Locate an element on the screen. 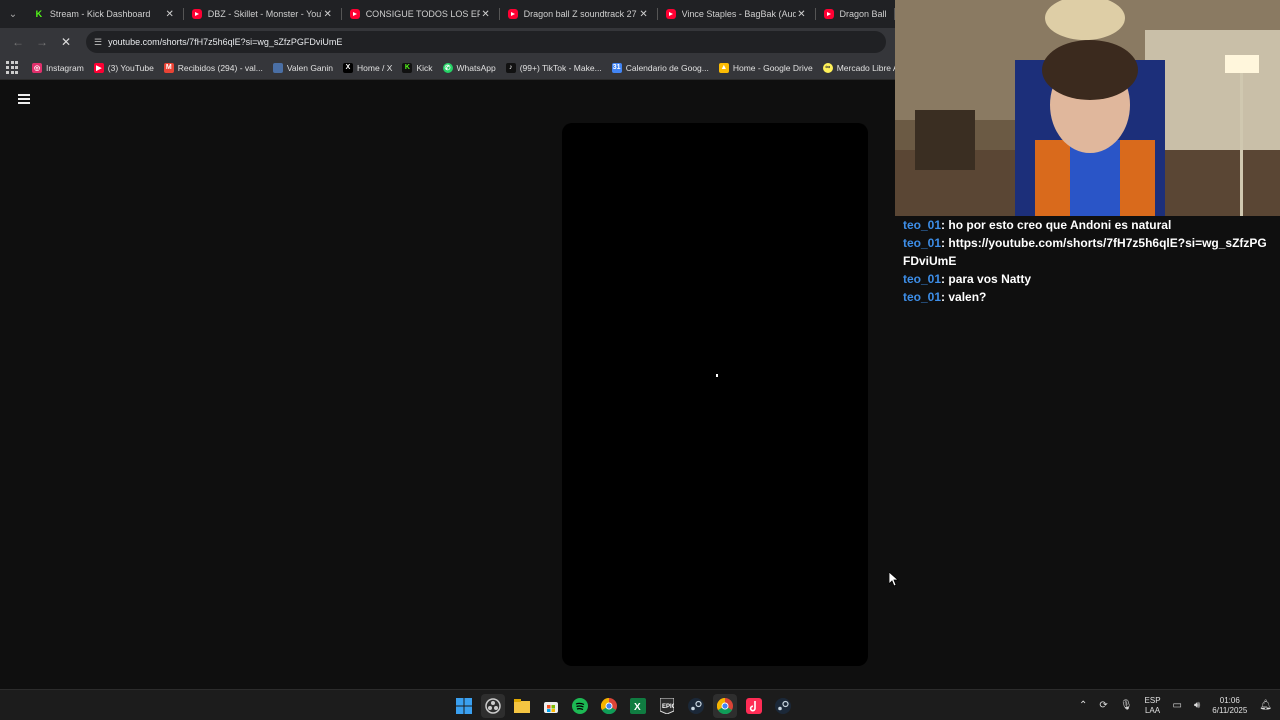 The width and height of the screenshot is (1280, 720). language-indicator: ESP LAA is located at coordinates (1153, 706).